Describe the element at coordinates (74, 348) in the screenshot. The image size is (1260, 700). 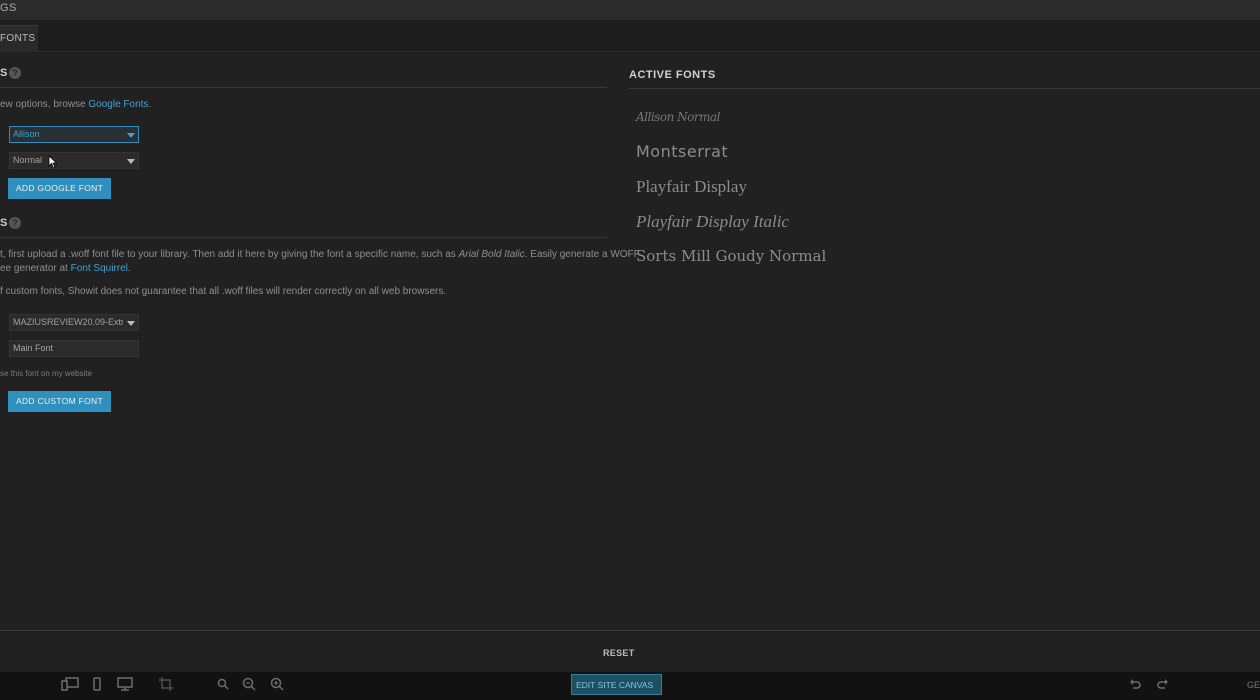
I see `font-name-input: Main Font` at that location.